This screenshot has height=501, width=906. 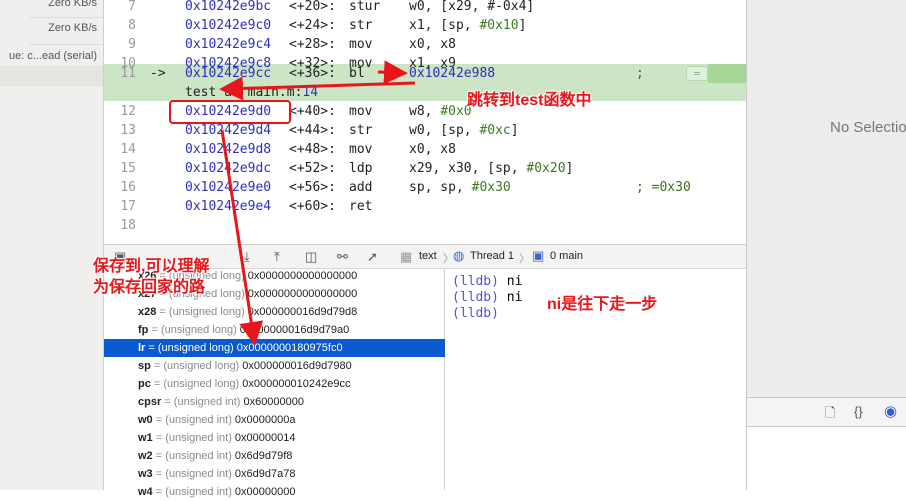 I want to click on instruction-address: 0x10242e9bc, so click(x=228, y=7).